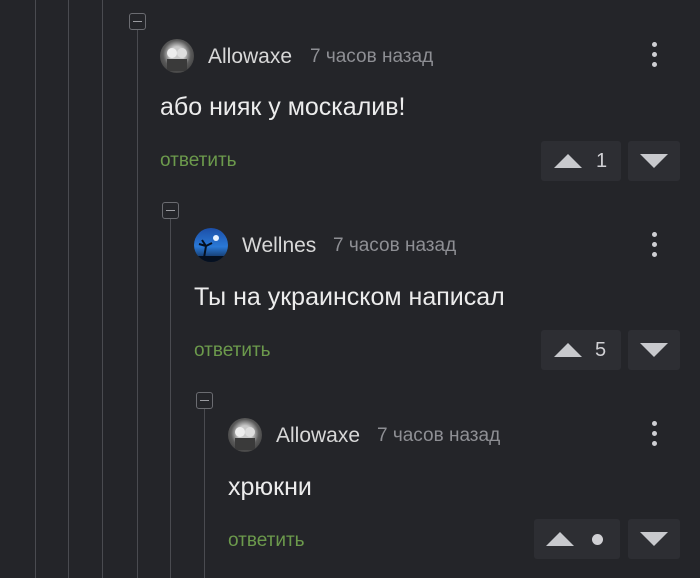  What do you see at coordinates (577, 539) in the screenshot?
I see `upvote-box` at bounding box center [577, 539].